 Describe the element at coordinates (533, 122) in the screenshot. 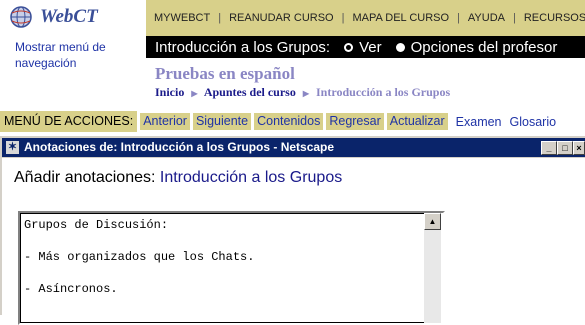

I see `glossary-link: Glosario` at that location.